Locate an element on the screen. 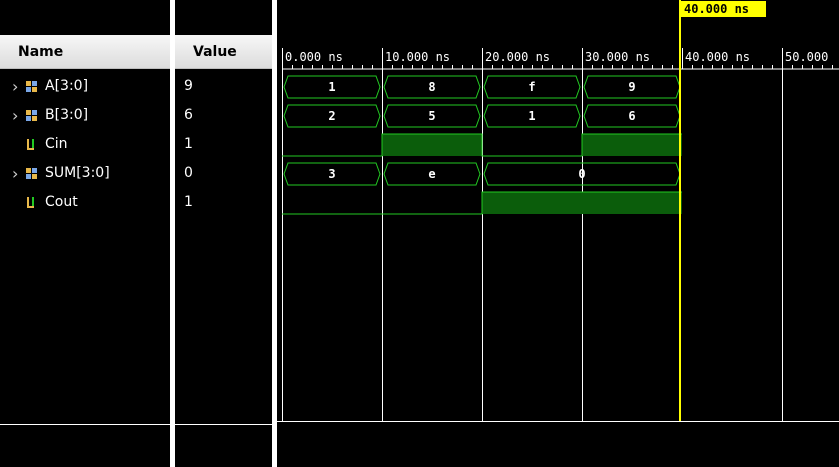  ruler-label: 50.000 is located at coordinates (806, 57).